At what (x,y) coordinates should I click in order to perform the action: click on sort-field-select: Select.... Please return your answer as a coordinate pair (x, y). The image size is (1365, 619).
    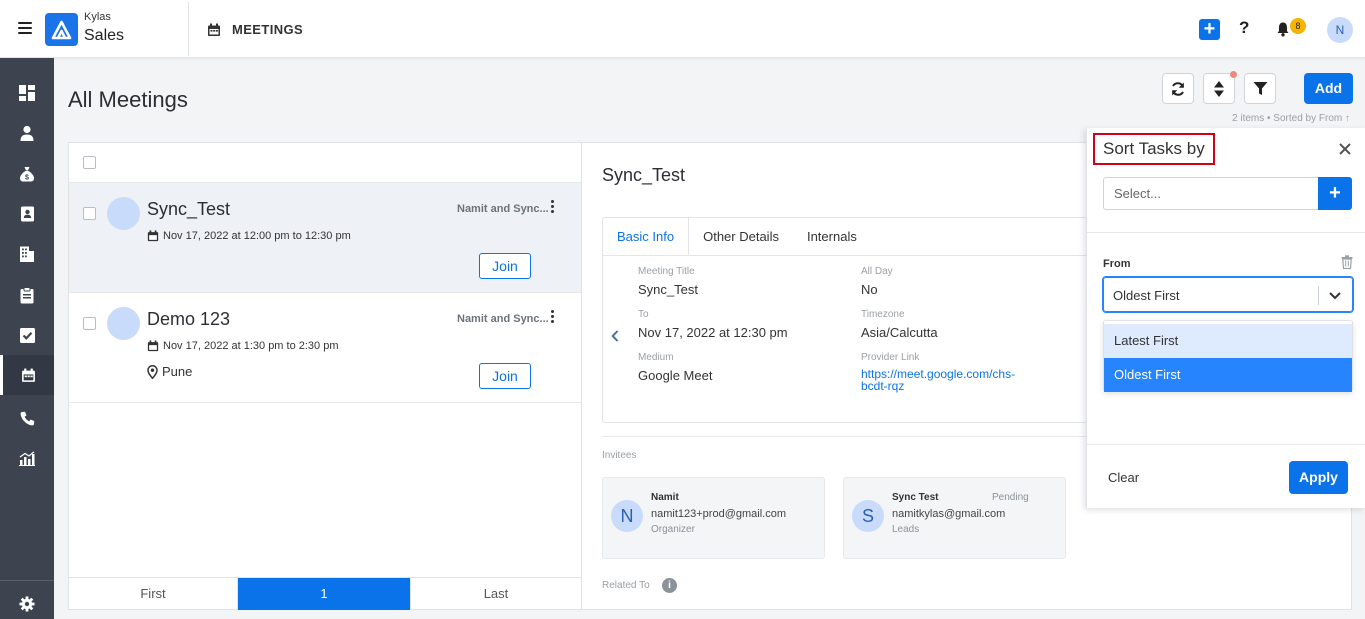
    Looking at the image, I should click on (1211, 193).